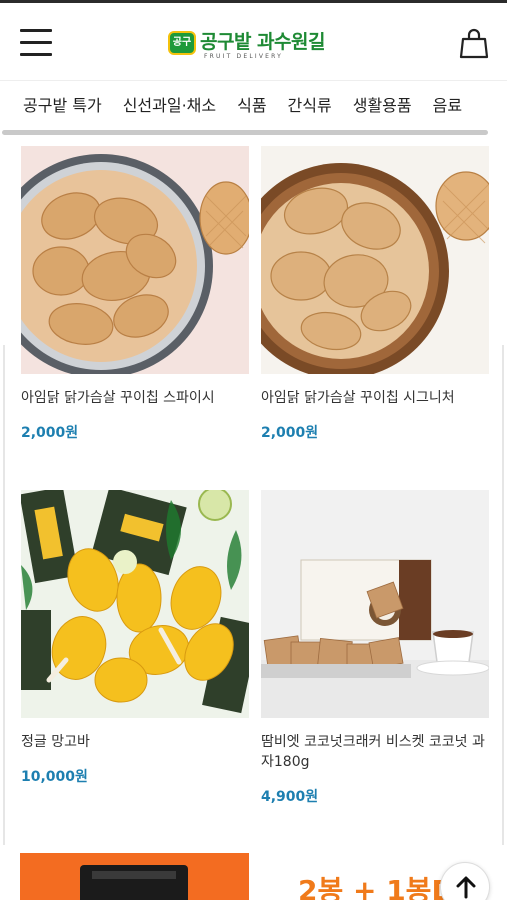 The width and height of the screenshot is (507, 900). What do you see at coordinates (290, 797) in the screenshot?
I see `product-price: 4,900원` at bounding box center [290, 797].